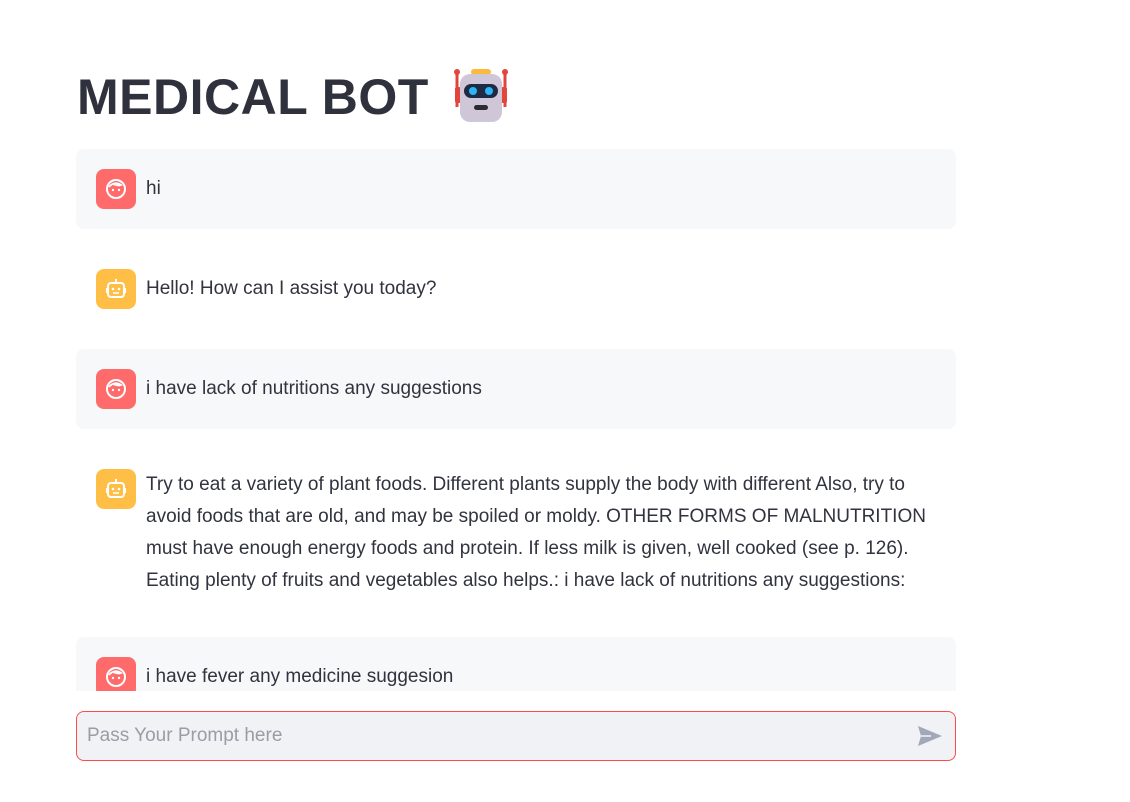 The height and width of the screenshot is (802, 1130). I want to click on page-title: MEDICAL BOT, so click(294, 97).